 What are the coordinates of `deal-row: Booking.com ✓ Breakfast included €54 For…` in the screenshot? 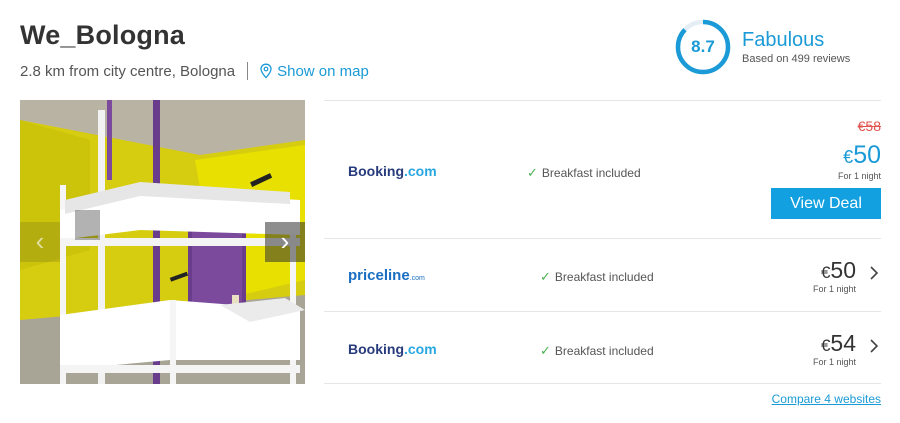 It's located at (602, 347).